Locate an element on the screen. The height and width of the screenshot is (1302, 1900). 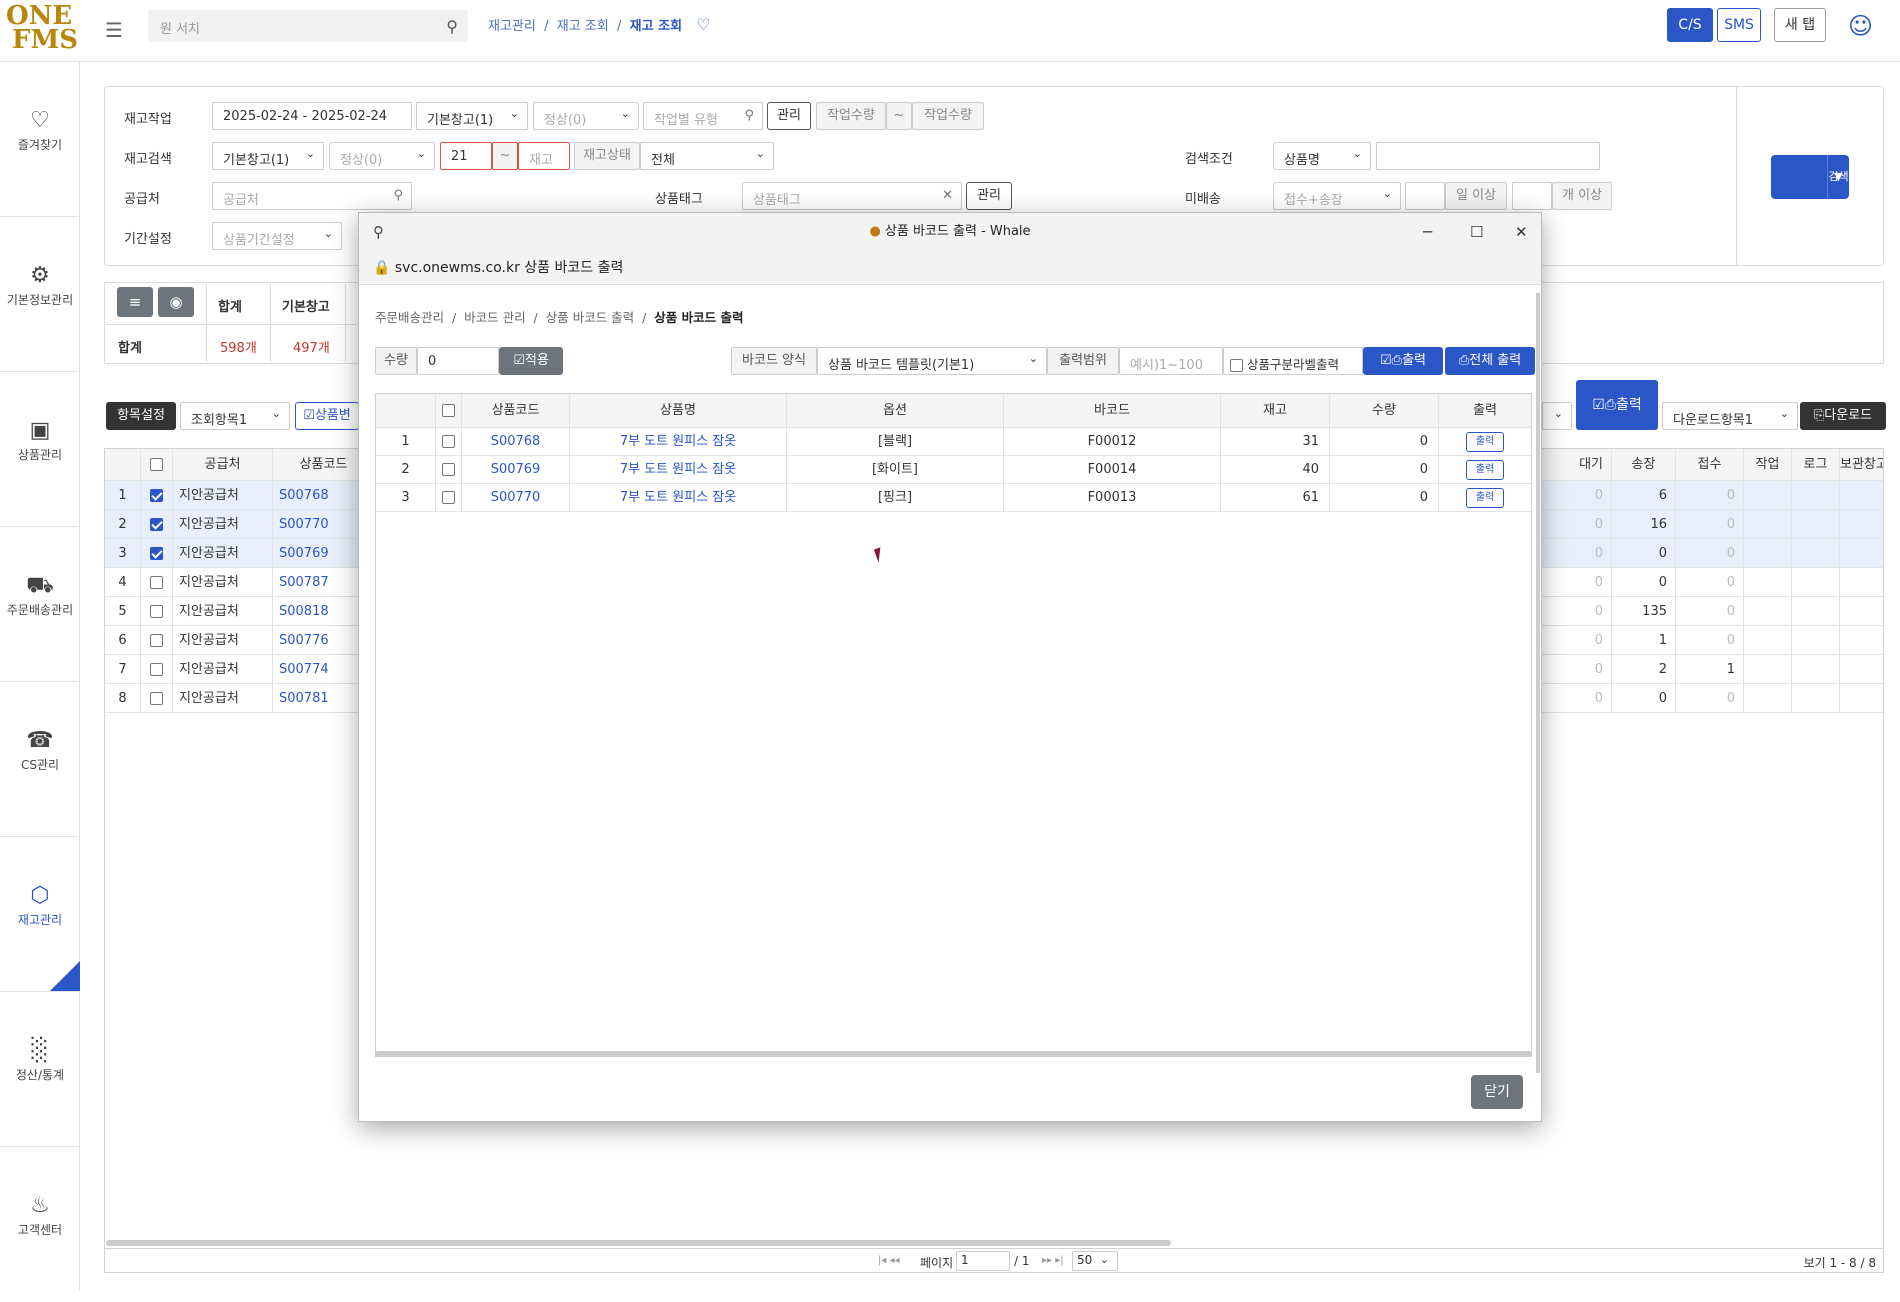
breadcrumb-item: 상품 바코드 출력 is located at coordinates (590, 317).